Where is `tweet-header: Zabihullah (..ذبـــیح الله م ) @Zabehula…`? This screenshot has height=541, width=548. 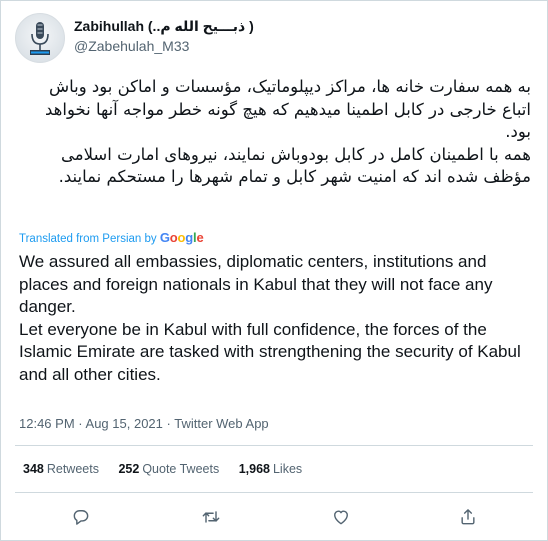 tweet-header: Zabihullah (..ذبـــیح الله م ) @Zabehula… is located at coordinates (275, 38).